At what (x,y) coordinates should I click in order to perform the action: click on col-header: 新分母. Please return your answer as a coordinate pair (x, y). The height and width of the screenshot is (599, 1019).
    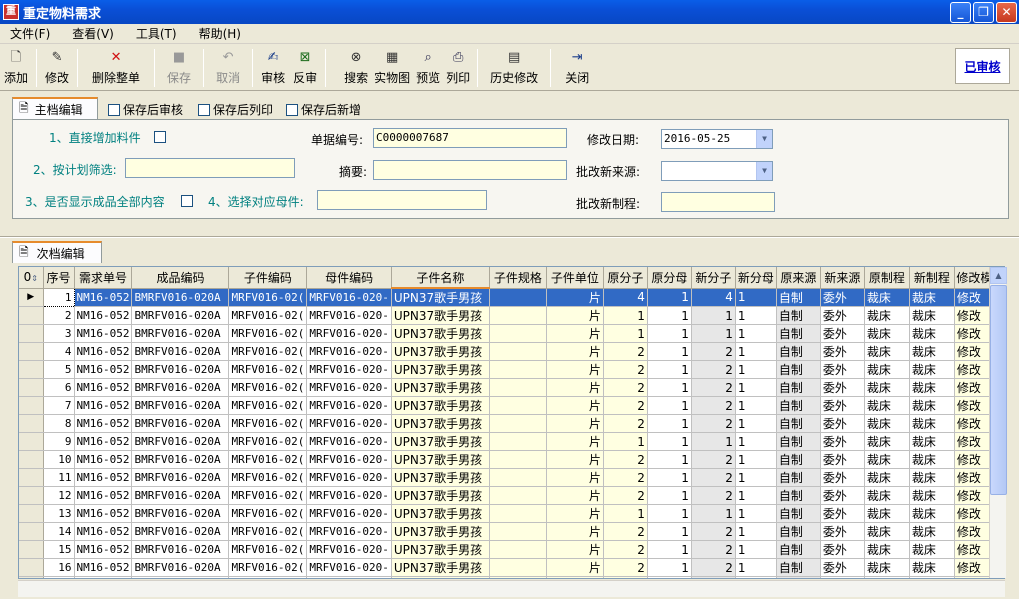
    Looking at the image, I should click on (756, 278).